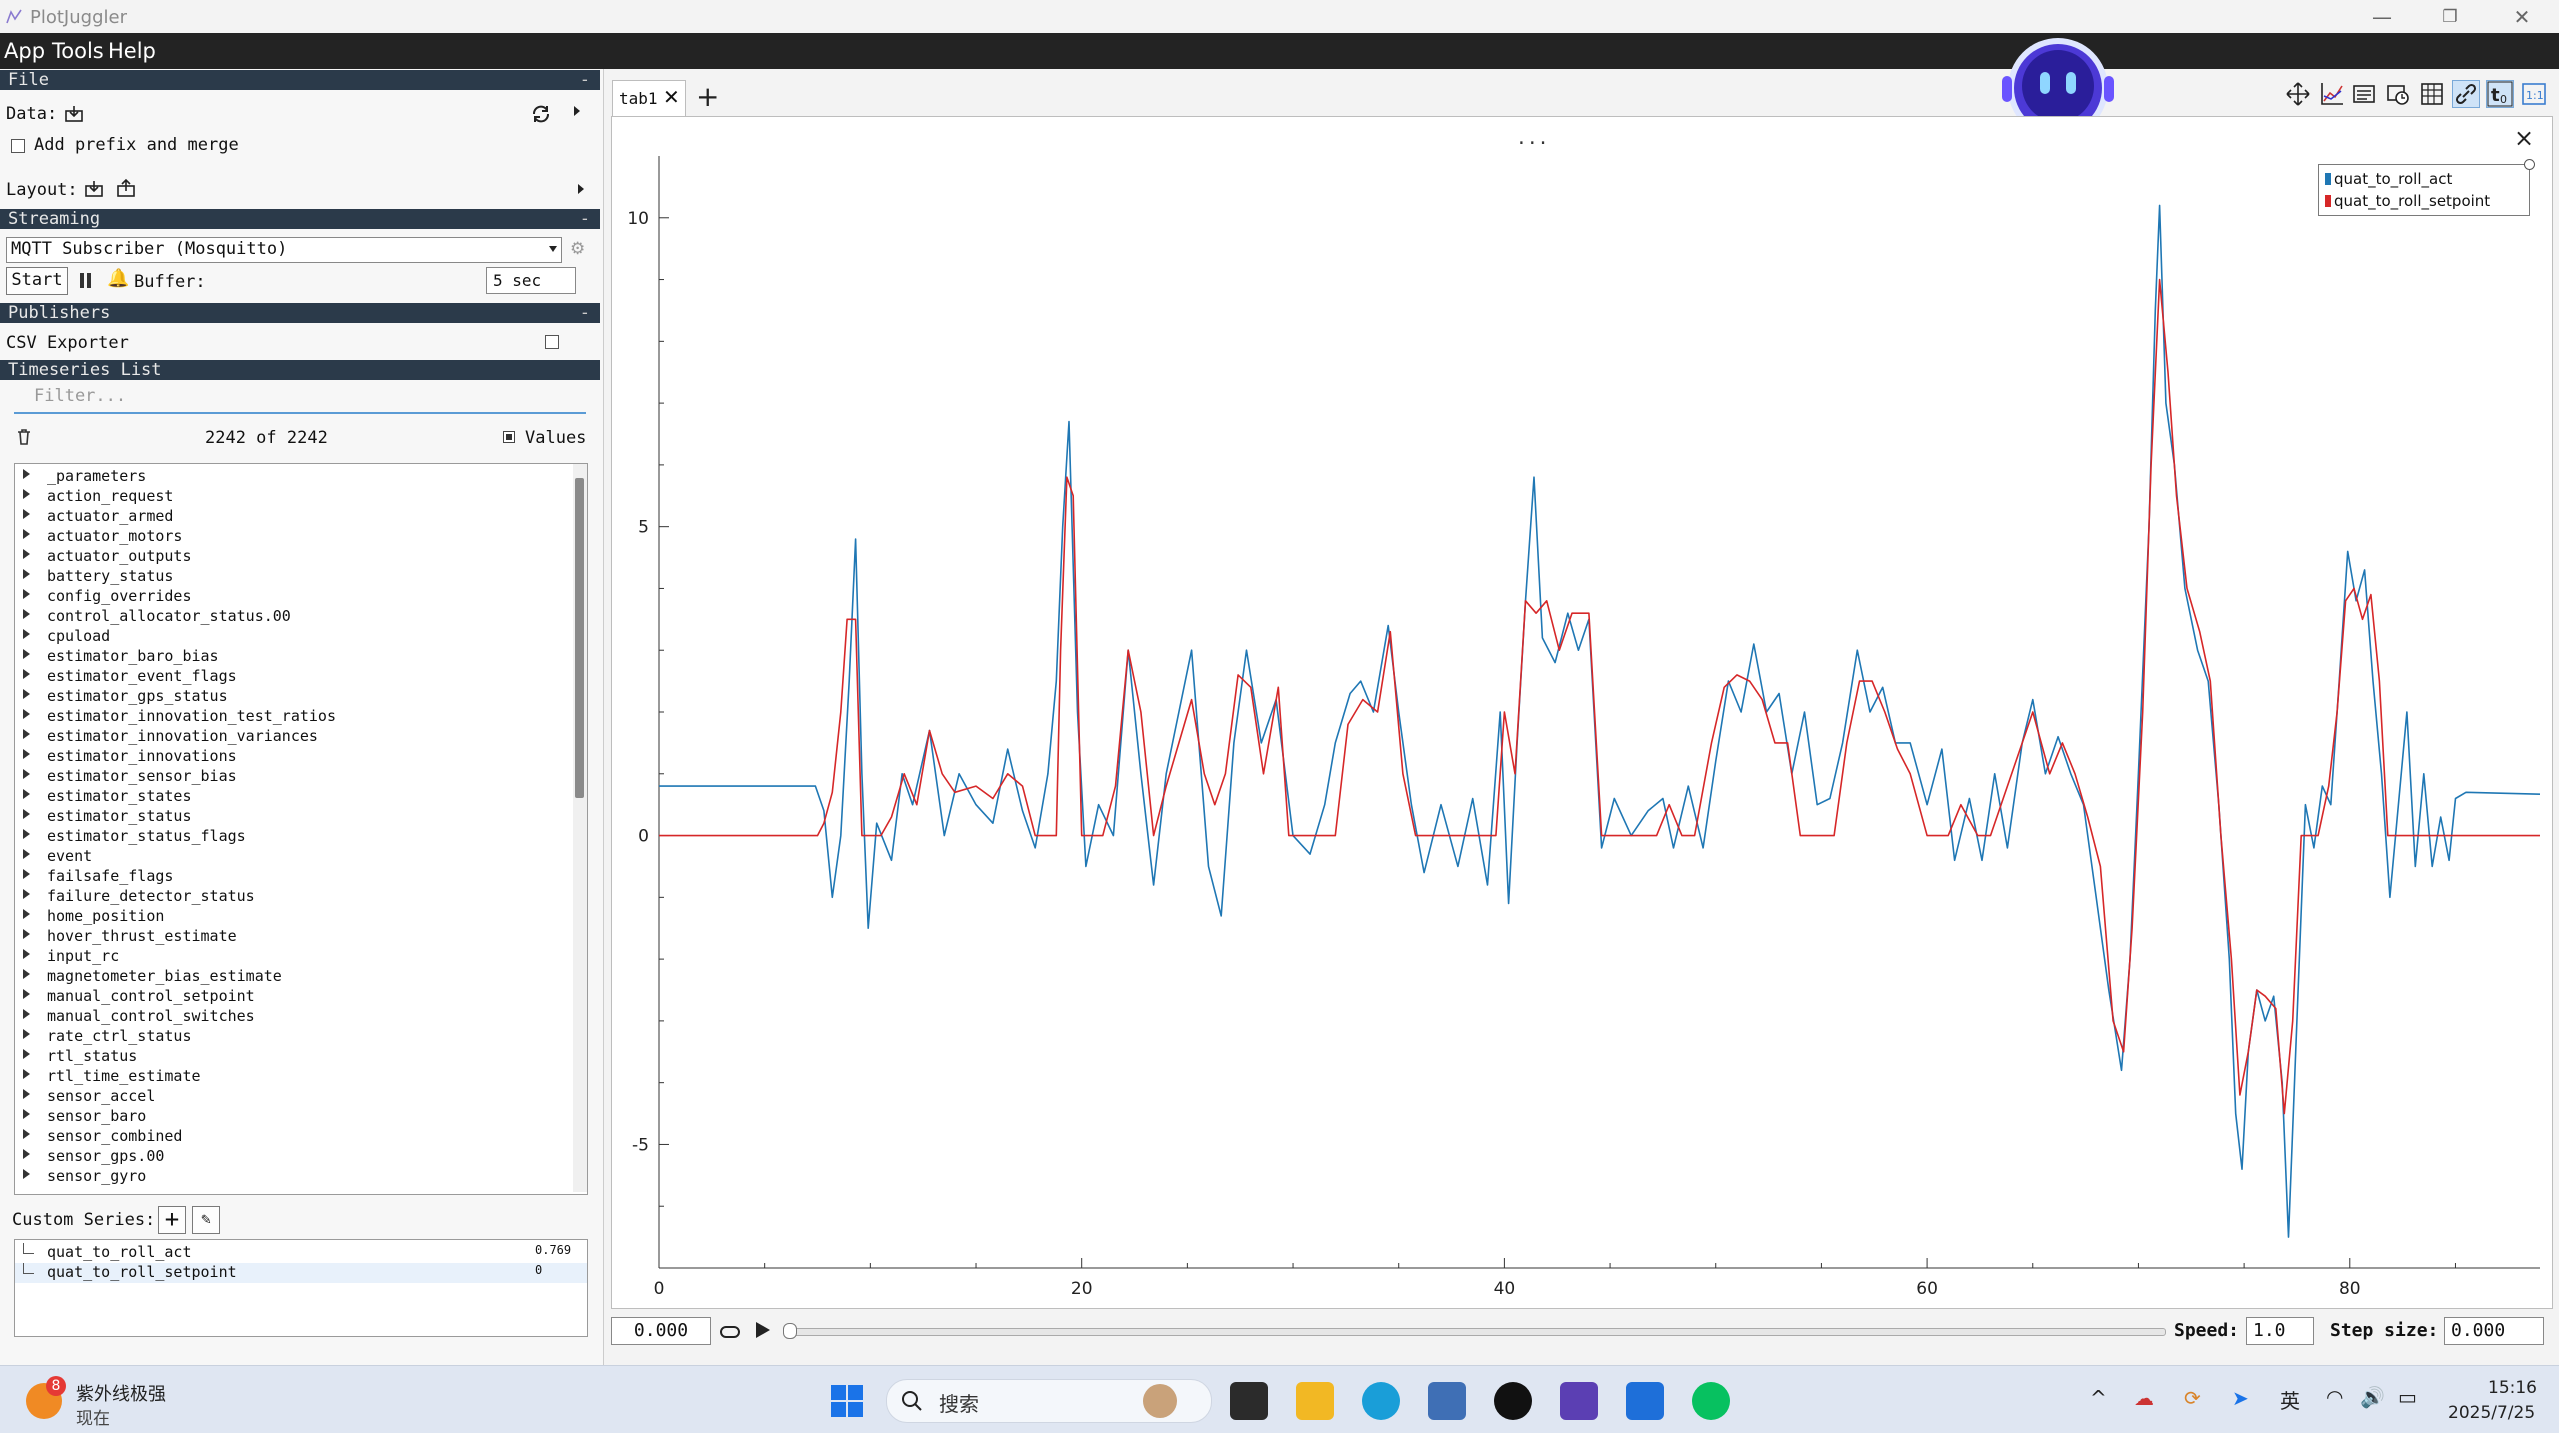  I want to click on tree-item: estimator_event_flags, so click(292, 676).